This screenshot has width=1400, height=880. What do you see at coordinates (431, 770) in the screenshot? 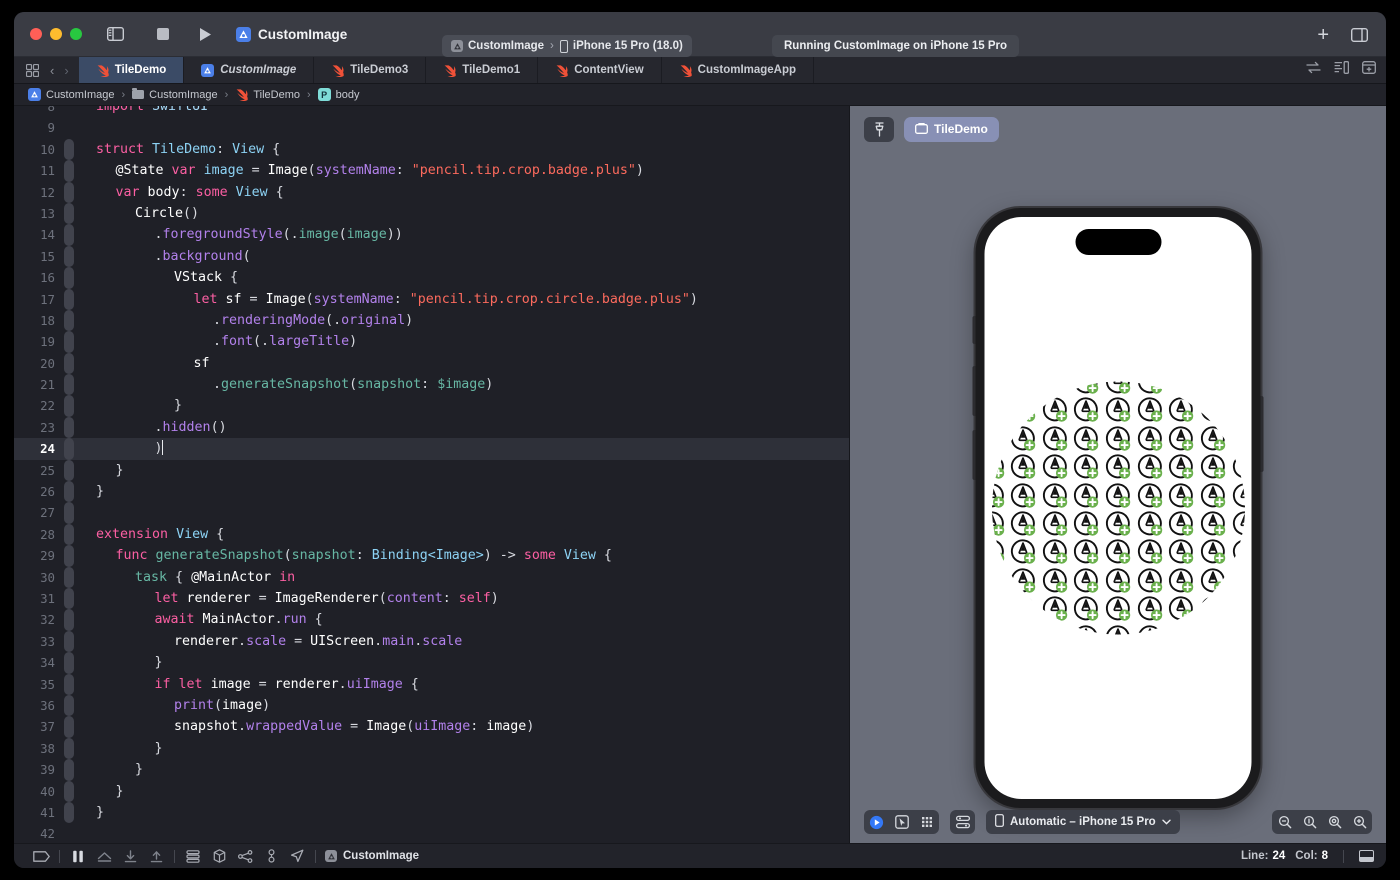
I see `code-line: 39}` at bounding box center [431, 770].